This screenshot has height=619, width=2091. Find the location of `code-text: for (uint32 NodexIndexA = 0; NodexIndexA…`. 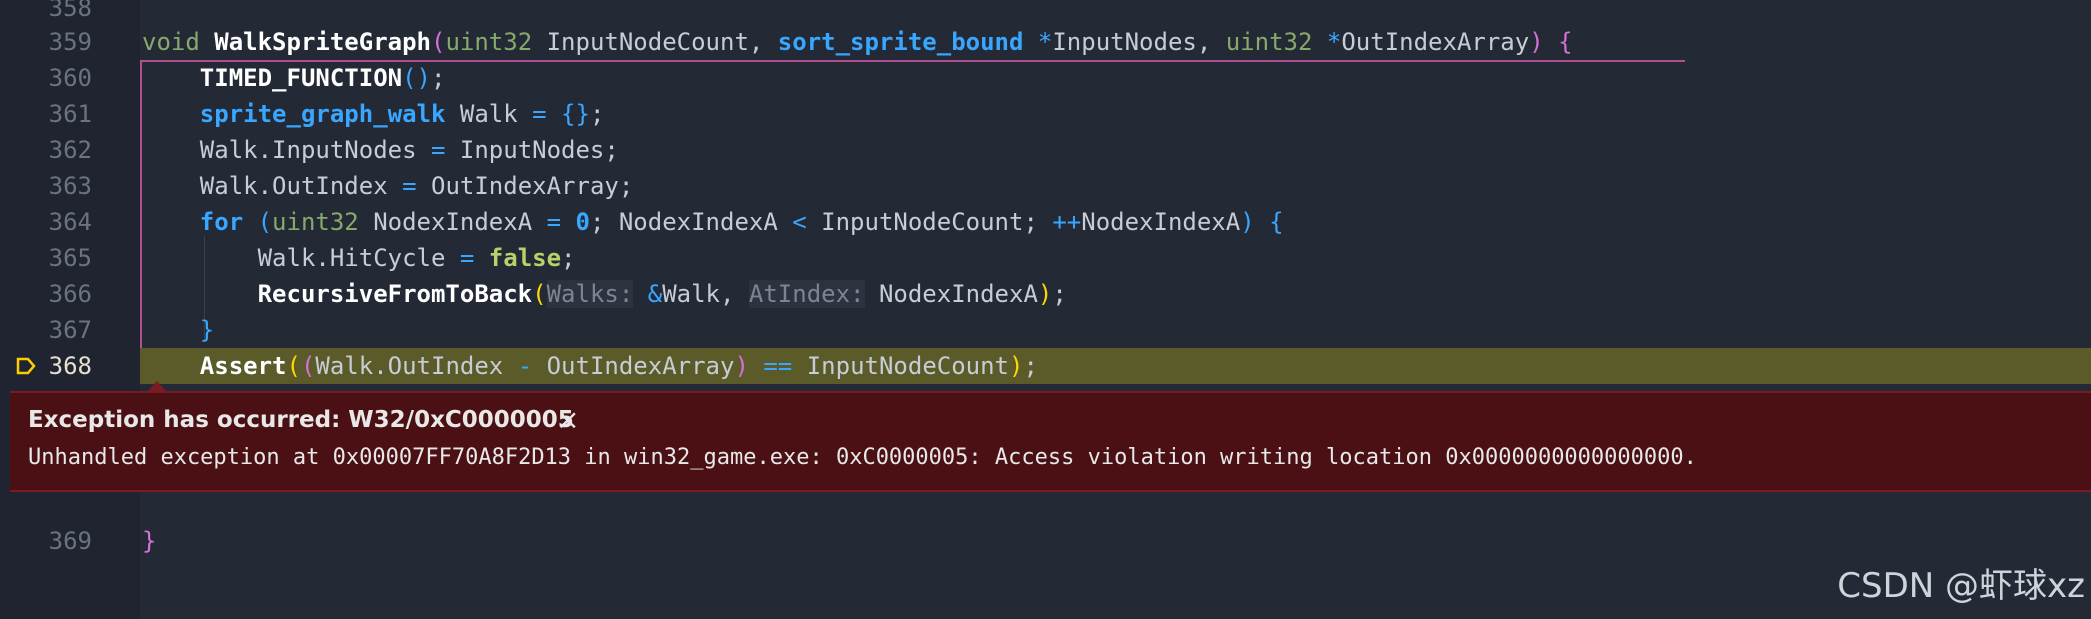

code-text: for (uint32 NodexIndexA = 0; NodexIndexA… is located at coordinates (713, 222).